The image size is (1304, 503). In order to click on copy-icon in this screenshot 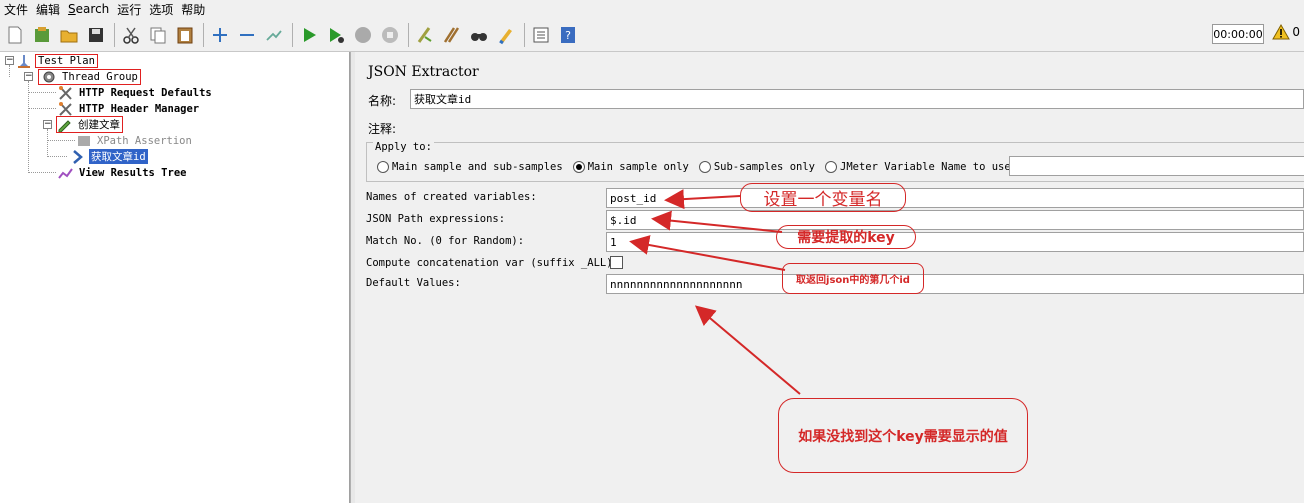, I will do `click(158, 35)`.